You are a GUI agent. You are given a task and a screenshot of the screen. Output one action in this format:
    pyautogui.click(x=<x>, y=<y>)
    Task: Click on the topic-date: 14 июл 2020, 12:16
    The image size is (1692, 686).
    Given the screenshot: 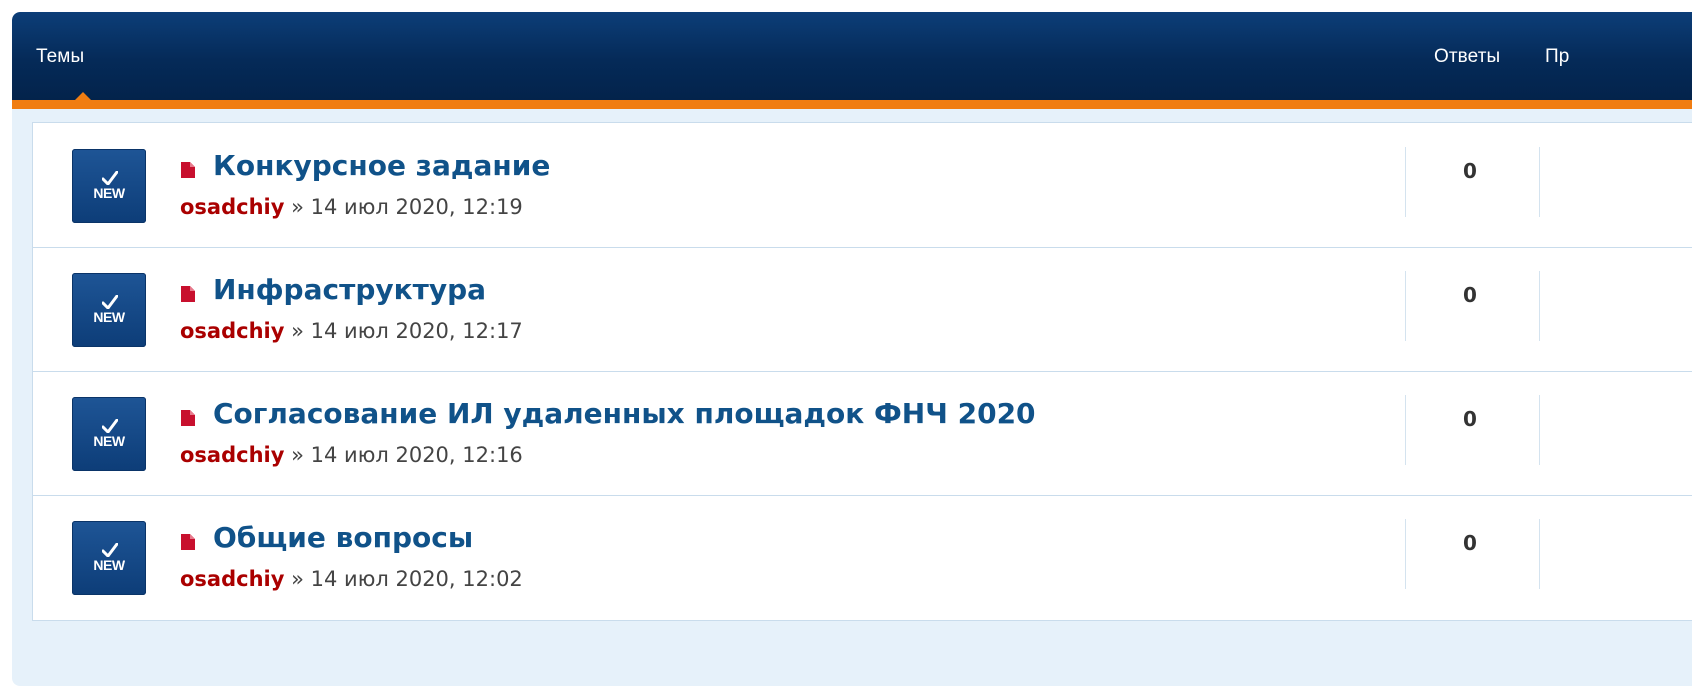 What is the action you would take?
    pyautogui.click(x=416, y=455)
    